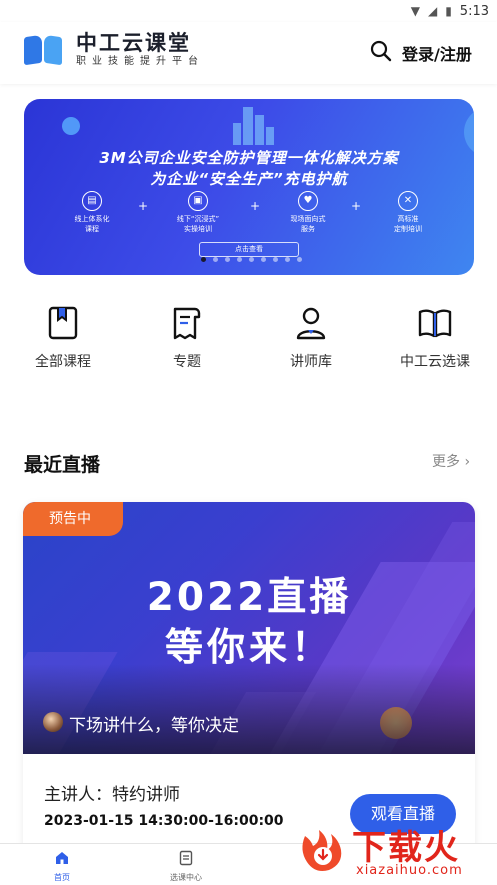  What do you see at coordinates (248, 342) in the screenshot?
I see `quick-nav: 全部课程 专题 讲师库 中工云选课` at bounding box center [248, 342].